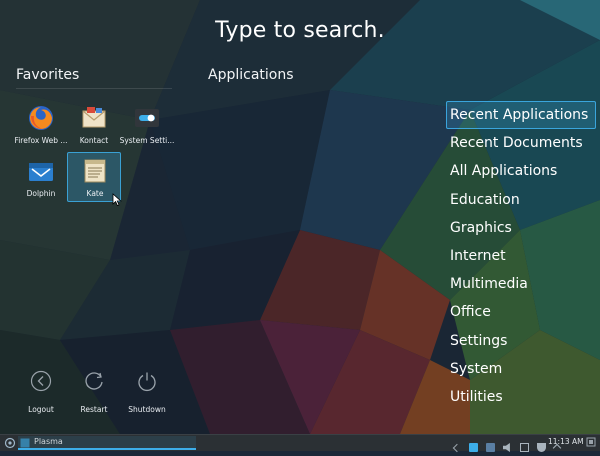 Image resolution: width=600 pixels, height=456 pixels. I want to click on clock: 11:13 AM, so click(566, 441).